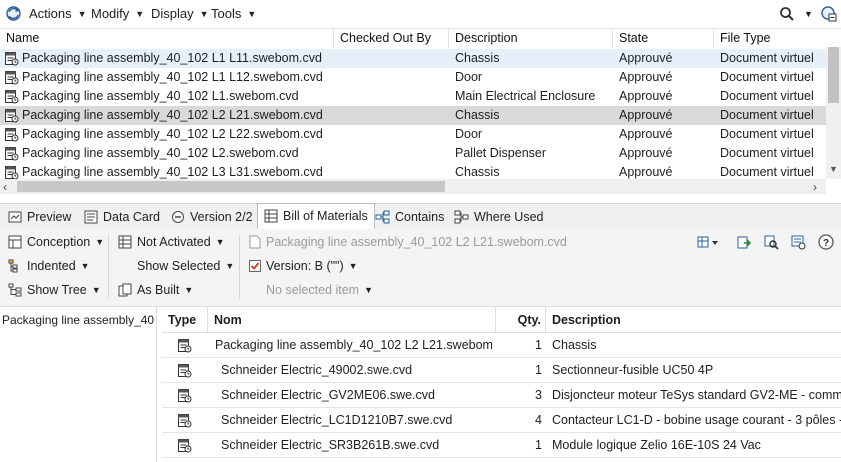  I want to click on as-built-dropdown: As Built ▼, so click(155, 290).